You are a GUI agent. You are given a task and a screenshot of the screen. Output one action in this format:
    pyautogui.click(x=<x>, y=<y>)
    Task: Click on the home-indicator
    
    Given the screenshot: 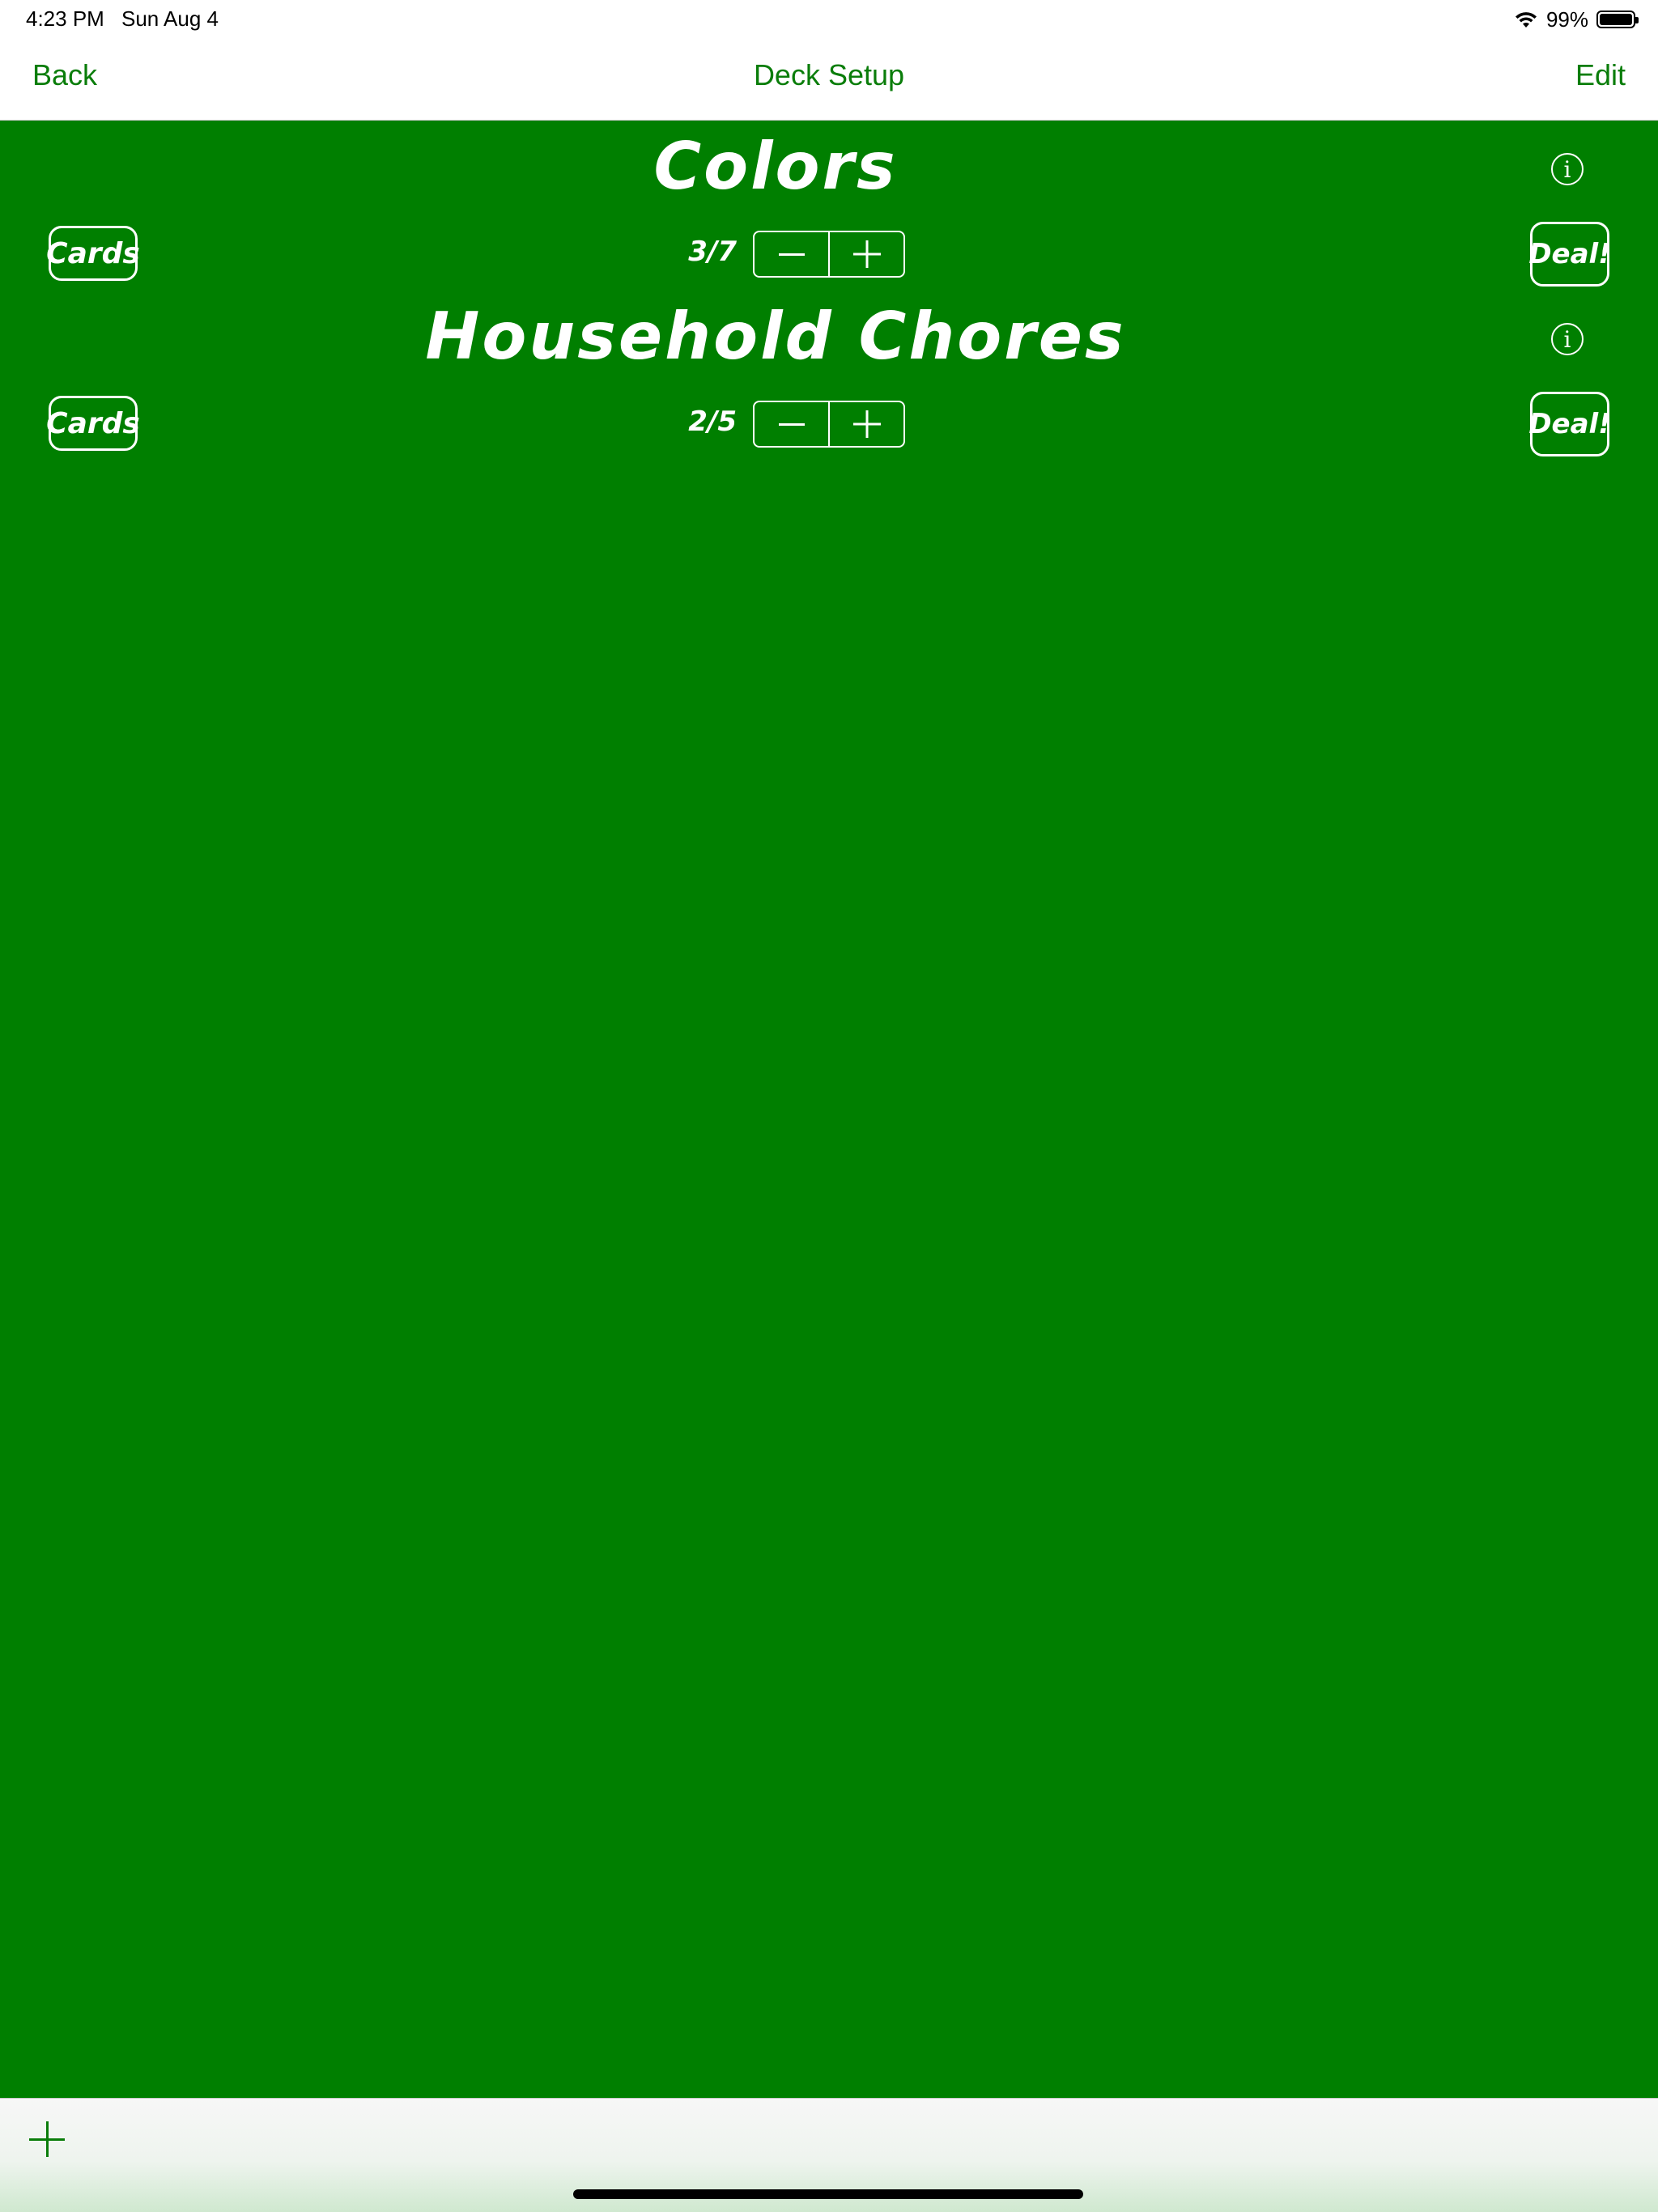 What is the action you would take?
    pyautogui.click(x=828, y=2194)
    